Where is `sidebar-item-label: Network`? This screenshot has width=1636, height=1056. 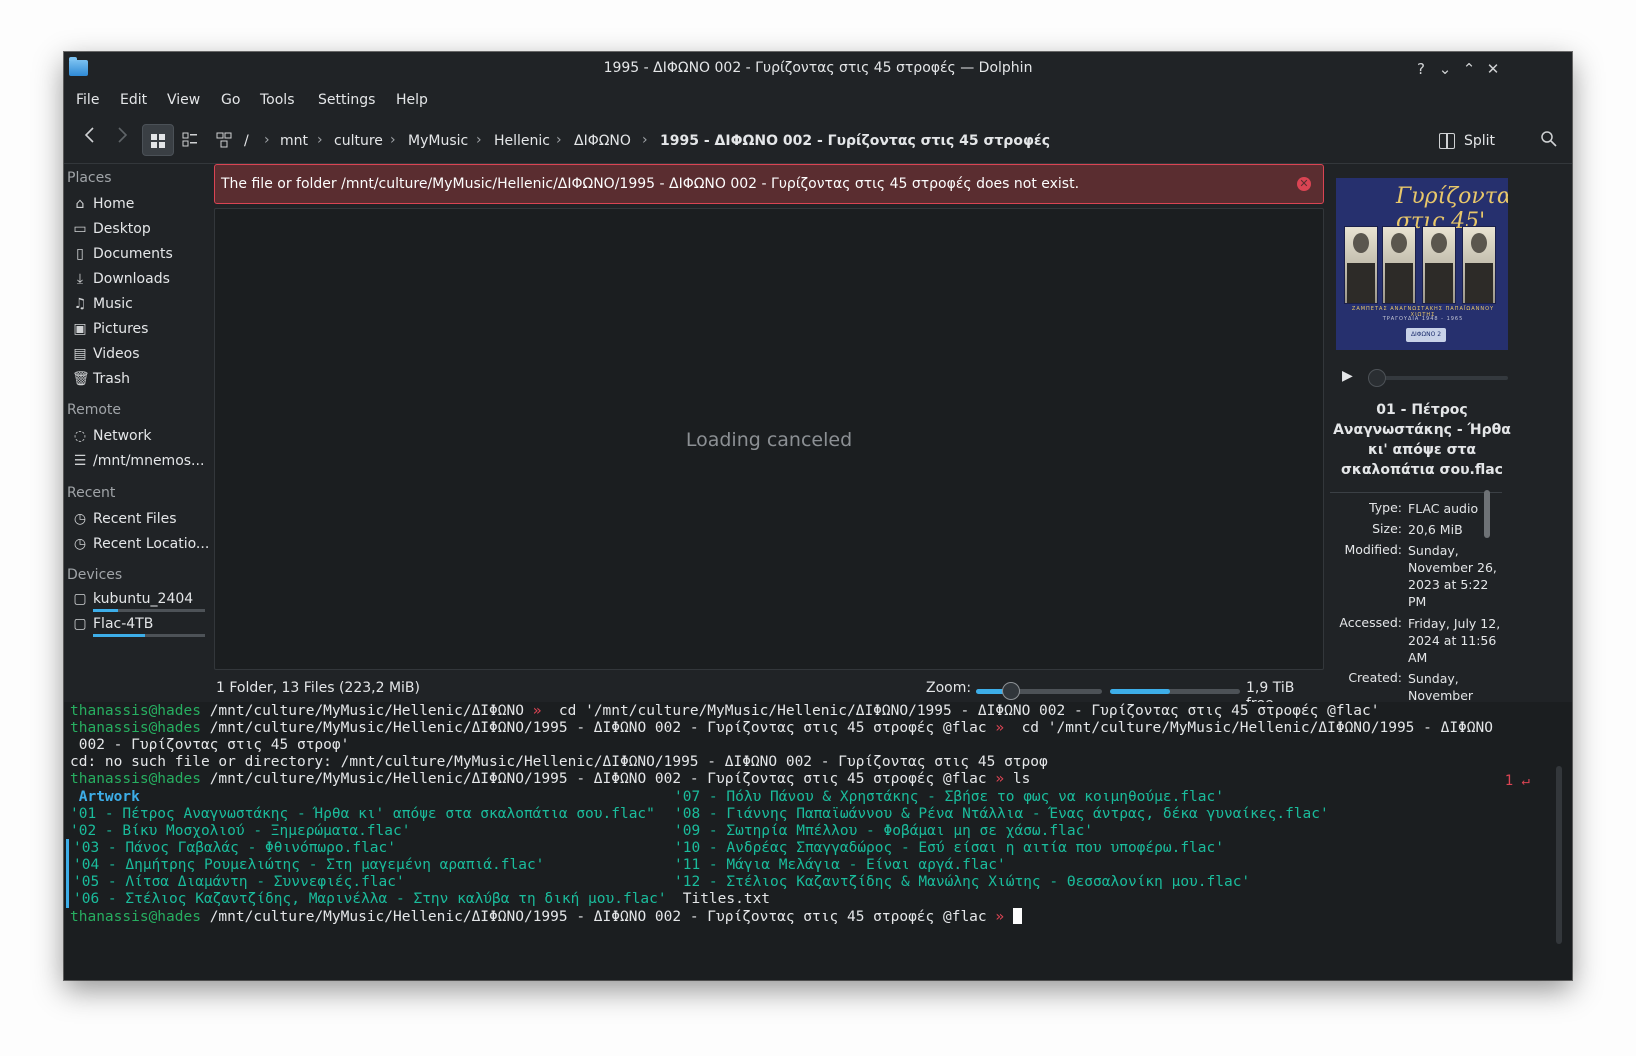
sidebar-item-label: Network is located at coordinates (122, 436).